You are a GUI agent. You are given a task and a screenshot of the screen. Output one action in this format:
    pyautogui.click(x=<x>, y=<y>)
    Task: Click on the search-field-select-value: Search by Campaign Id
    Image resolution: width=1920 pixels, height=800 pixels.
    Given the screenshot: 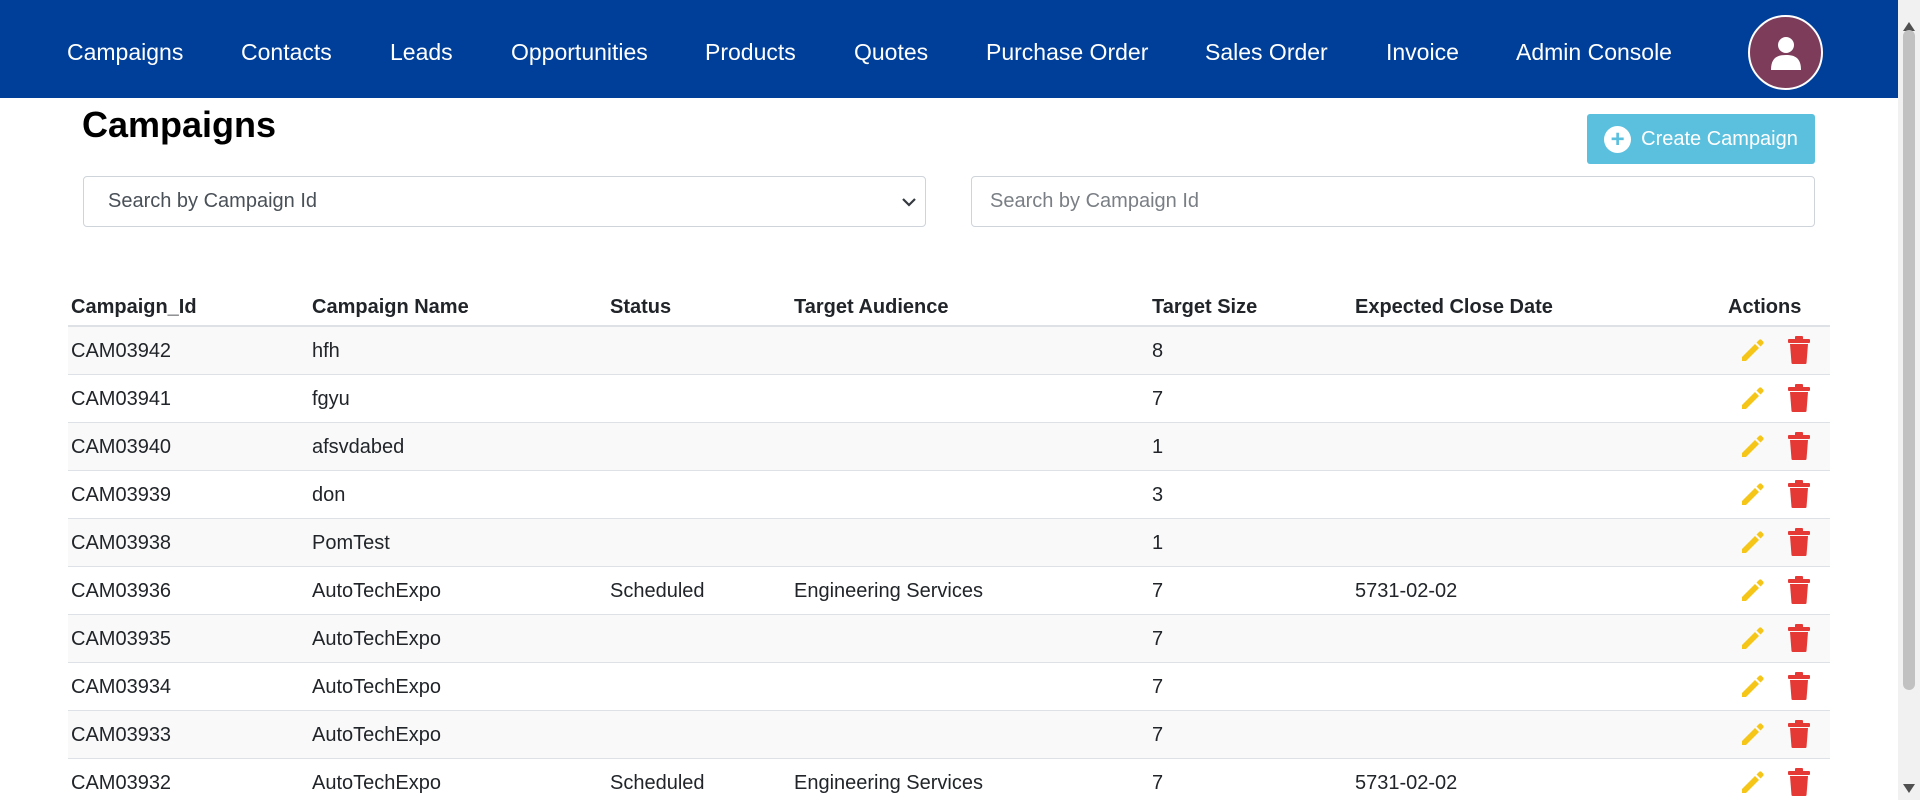 What is the action you would take?
    pyautogui.click(x=213, y=201)
    